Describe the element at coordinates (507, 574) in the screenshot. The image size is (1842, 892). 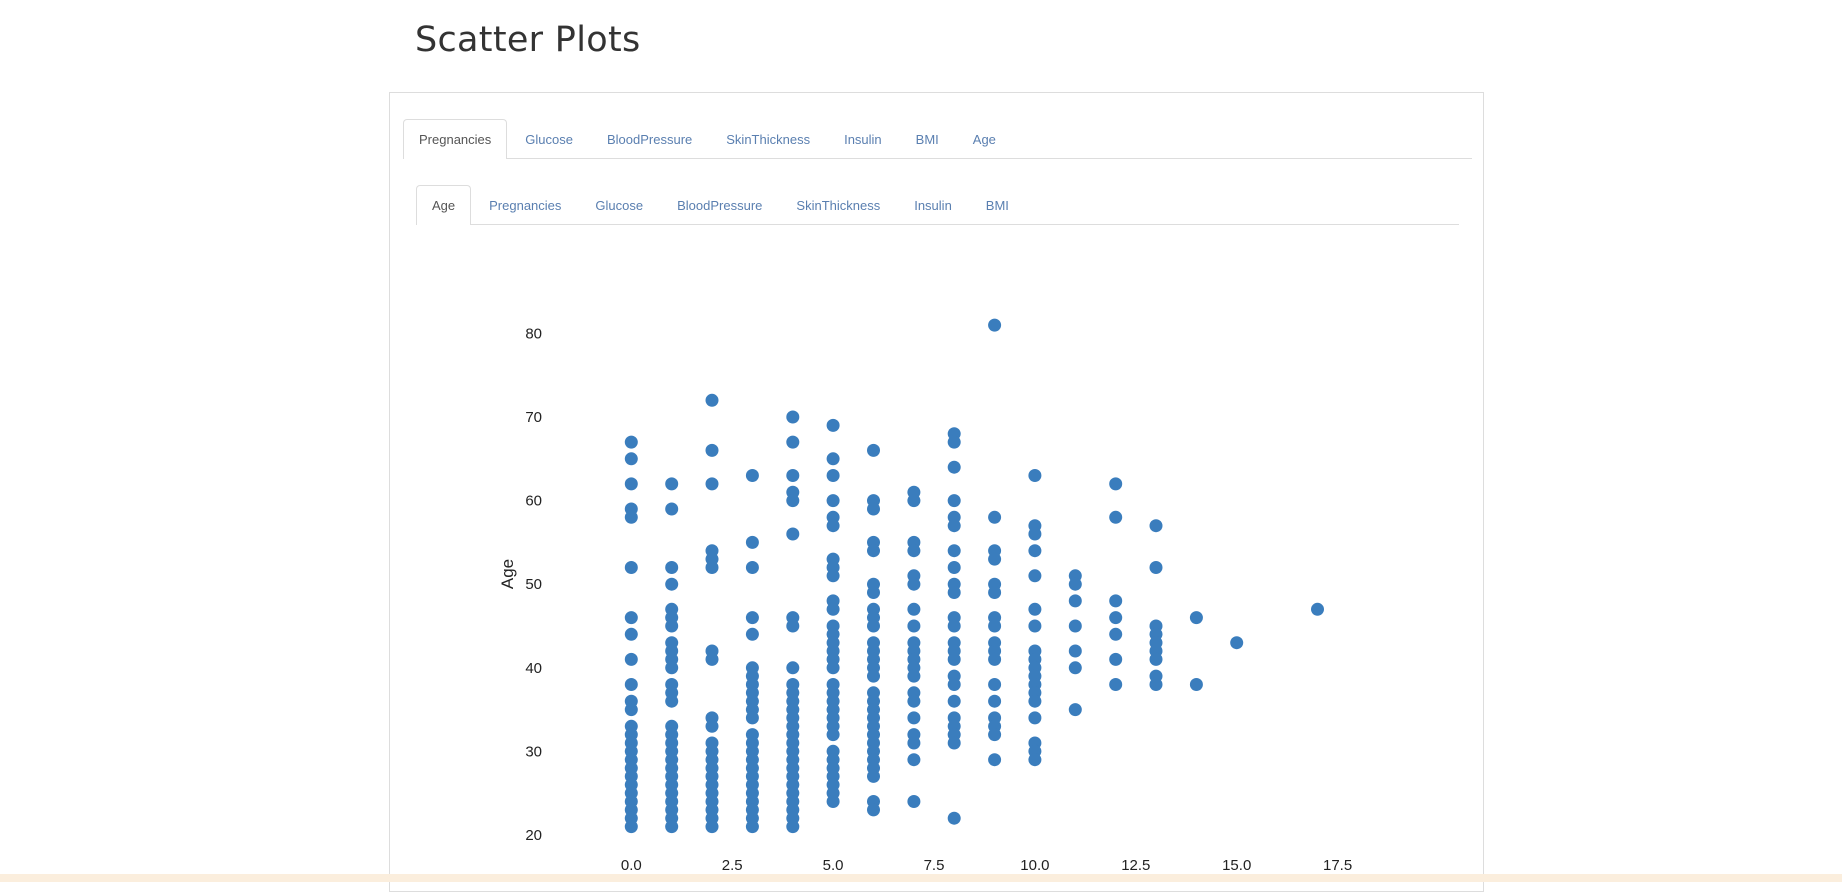
I see `y-axis-label: Age` at that location.